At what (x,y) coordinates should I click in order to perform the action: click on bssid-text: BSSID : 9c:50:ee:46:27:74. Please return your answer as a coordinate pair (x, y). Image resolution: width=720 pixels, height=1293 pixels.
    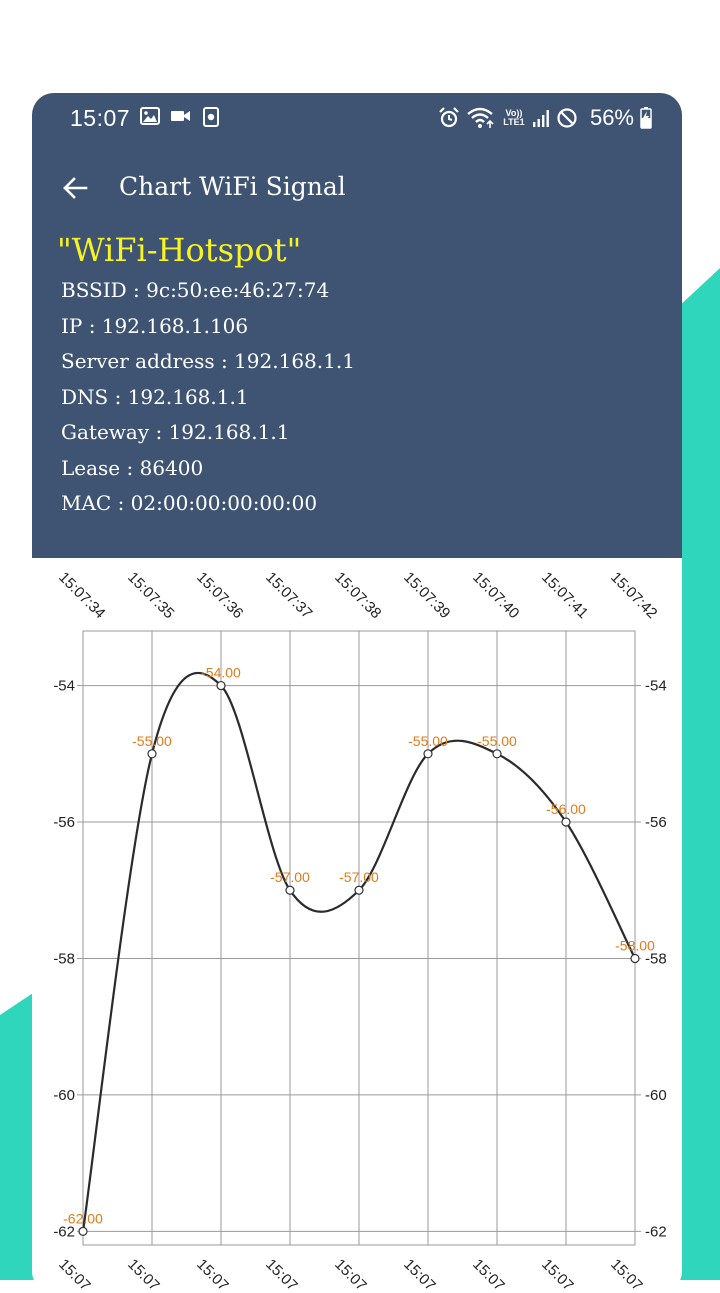
    Looking at the image, I should click on (195, 290).